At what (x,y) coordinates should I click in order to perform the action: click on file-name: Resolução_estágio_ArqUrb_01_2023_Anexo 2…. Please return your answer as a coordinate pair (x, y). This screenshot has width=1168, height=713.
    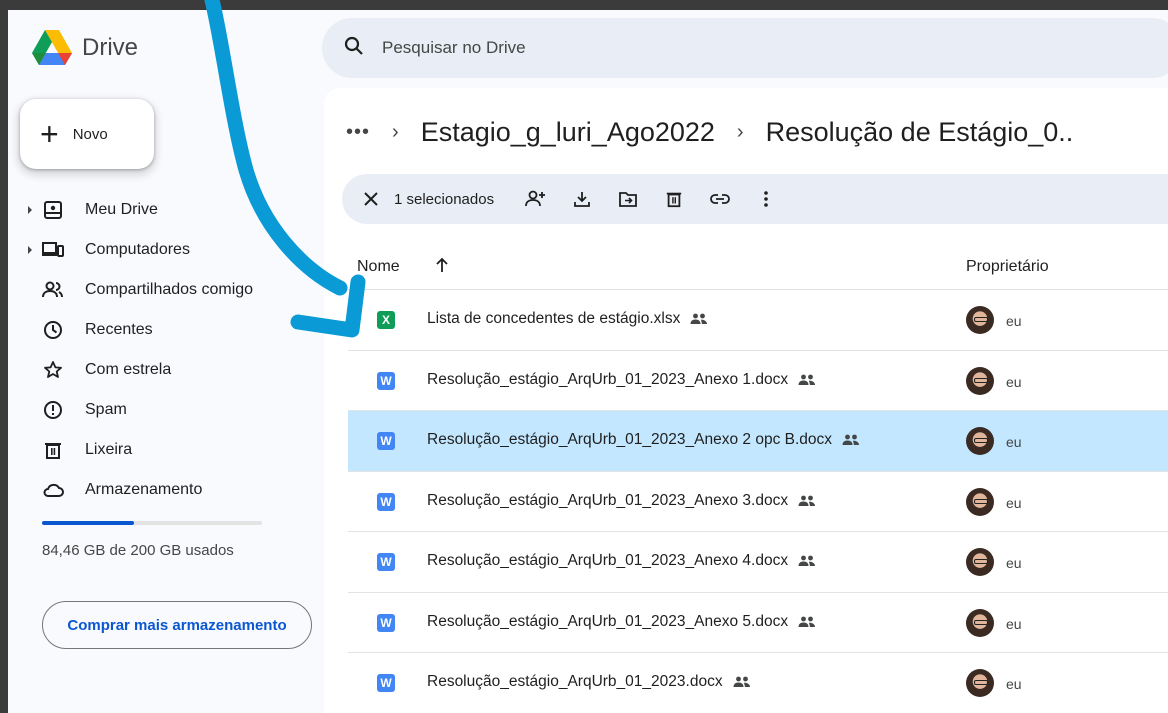
    Looking at the image, I should click on (630, 439).